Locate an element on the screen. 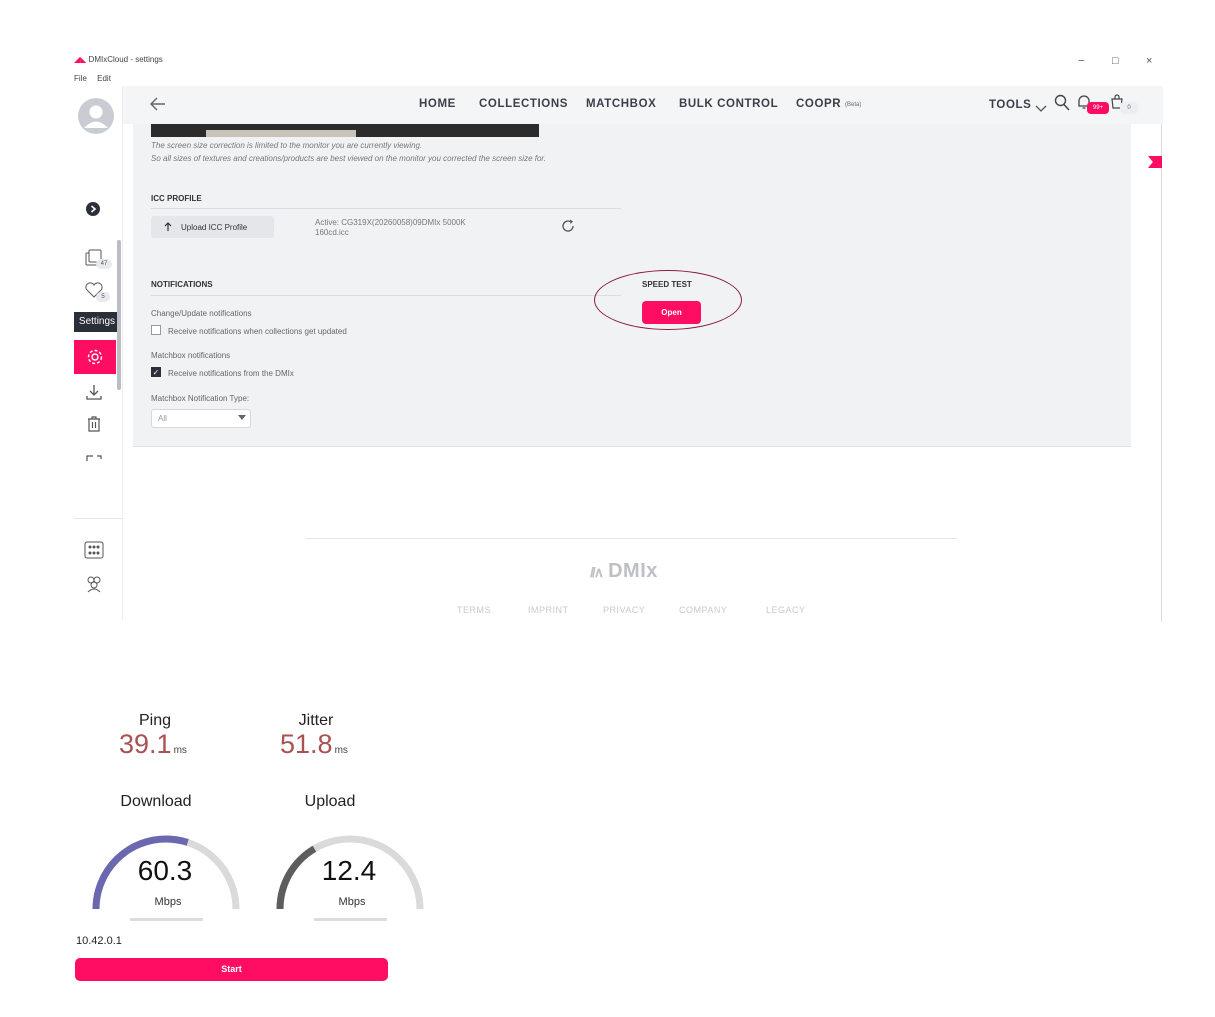  collections-count-badge: 47 is located at coordinates (104, 264).